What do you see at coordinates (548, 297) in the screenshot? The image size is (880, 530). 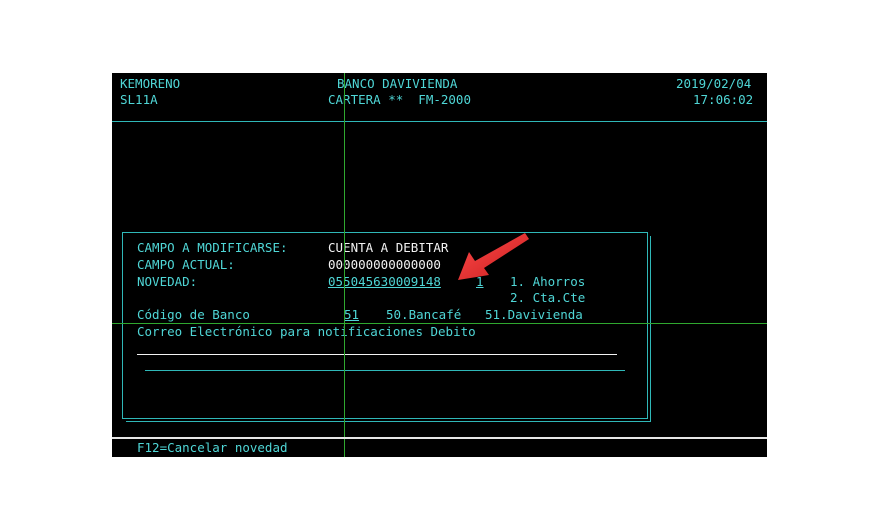 I see `option-cta-cte: 2. Cta.Cte` at bounding box center [548, 297].